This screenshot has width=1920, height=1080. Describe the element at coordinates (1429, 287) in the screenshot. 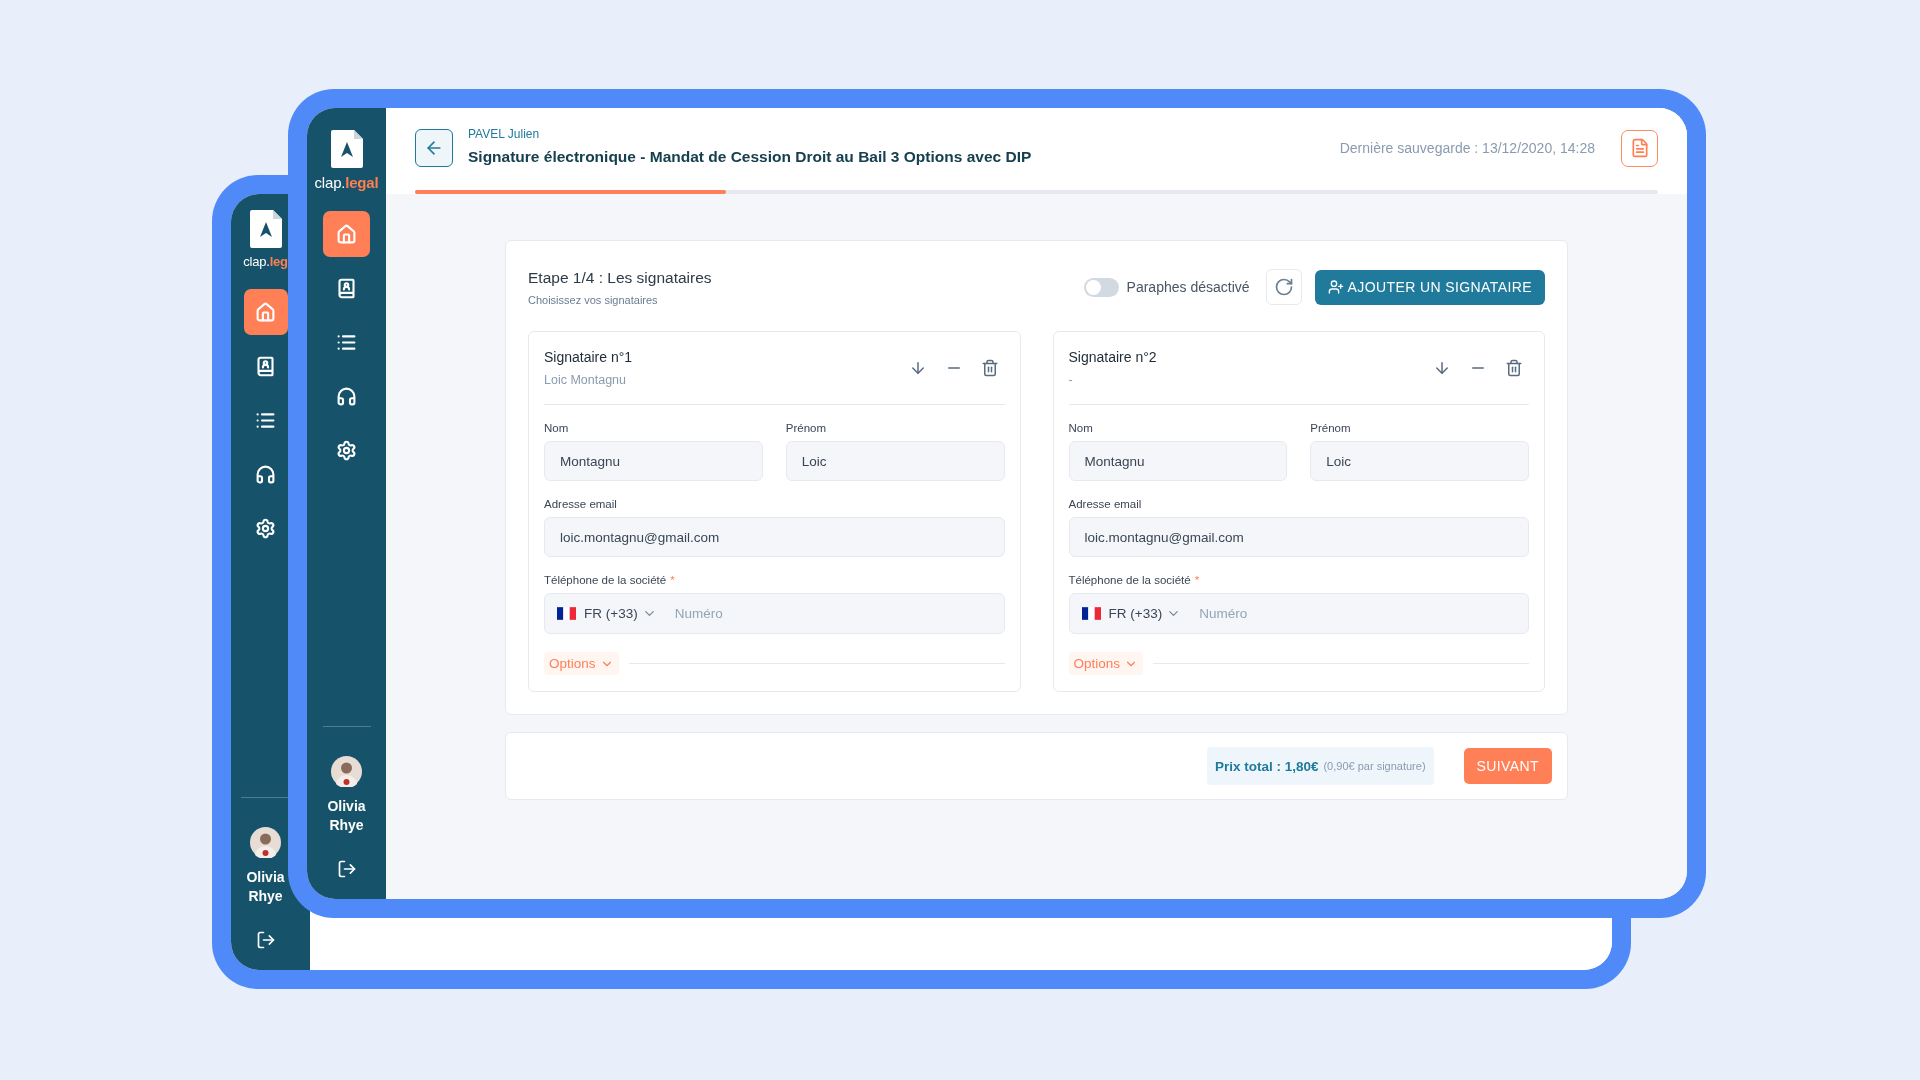

I see `add-signer-button: AJOUTER UN SIGNATAIRE` at that location.